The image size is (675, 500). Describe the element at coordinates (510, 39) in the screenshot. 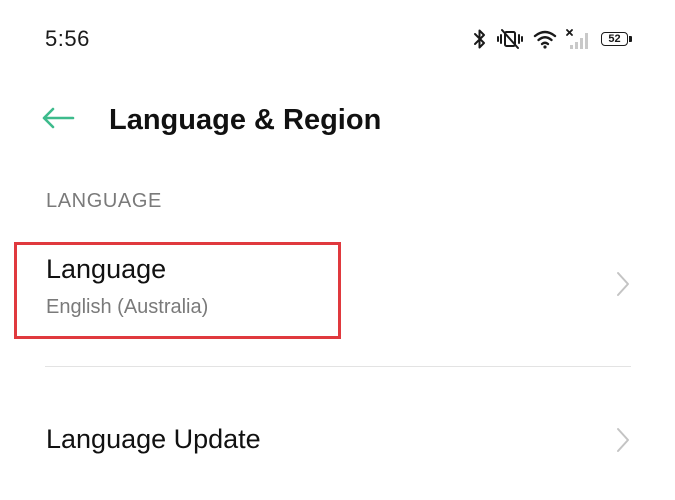

I see `vibrate-mute-icon` at that location.